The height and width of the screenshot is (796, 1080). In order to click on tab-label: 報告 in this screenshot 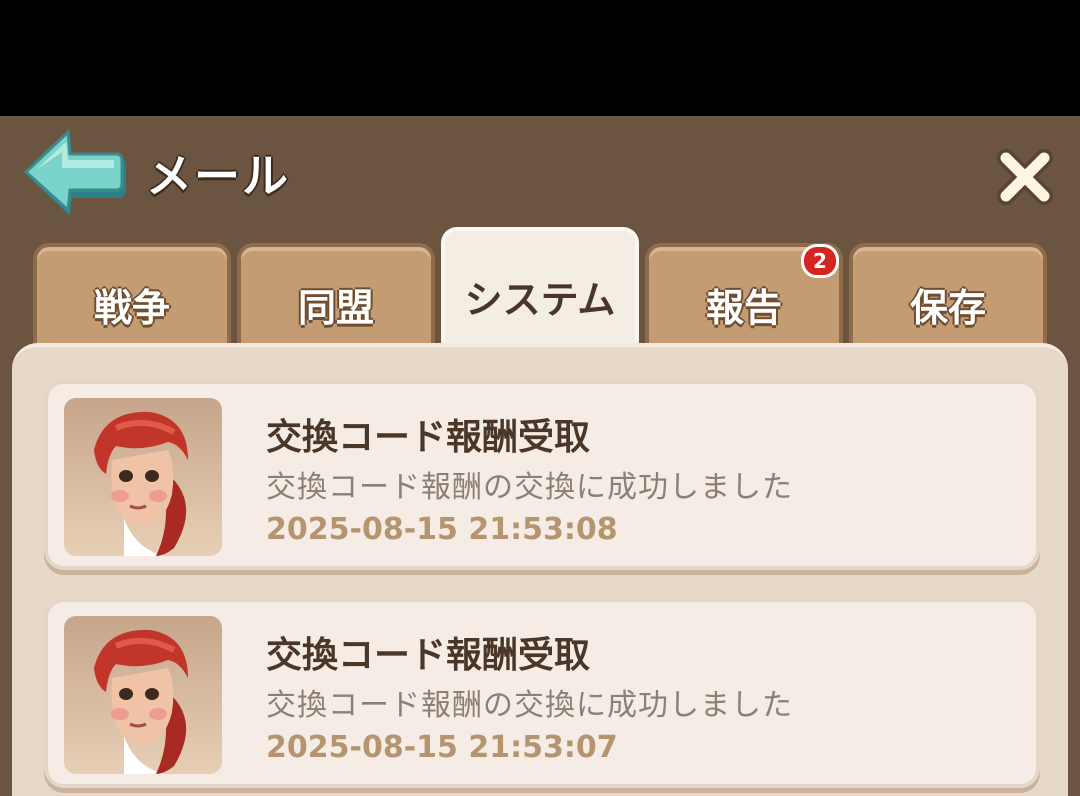, I will do `click(743, 308)`.